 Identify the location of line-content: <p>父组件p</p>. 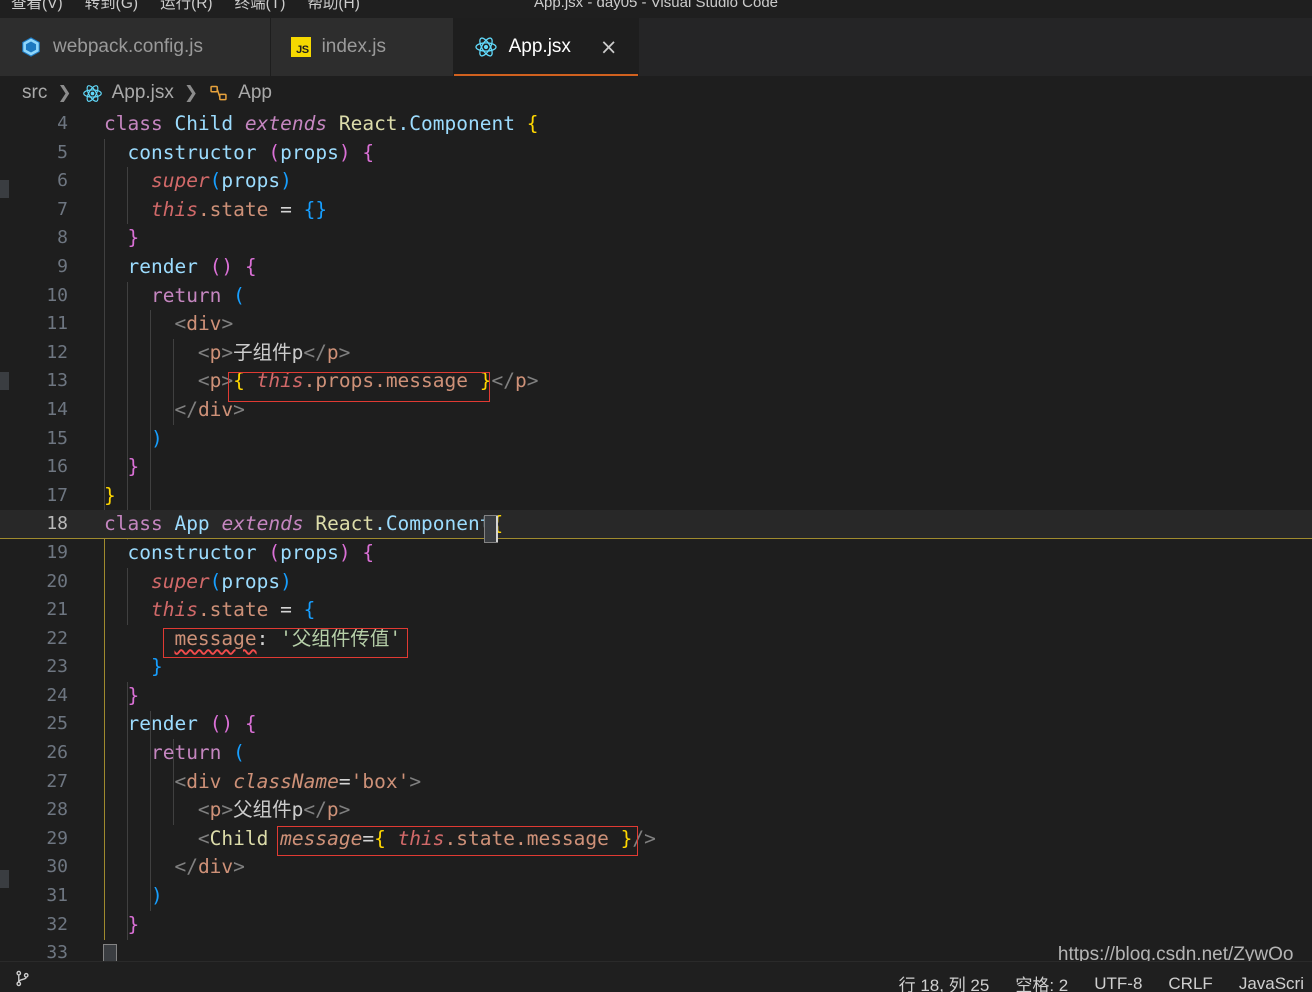
(274, 810).